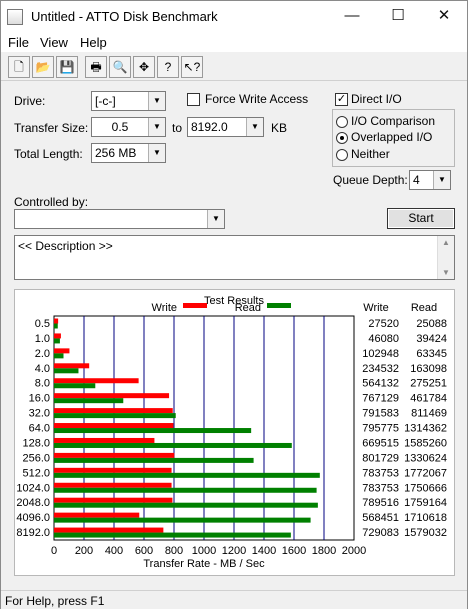 Image resolution: width=468 pixels, height=609 pixels. Describe the element at coordinates (119, 219) in the screenshot. I see `controlled-by-select: ▼` at that location.